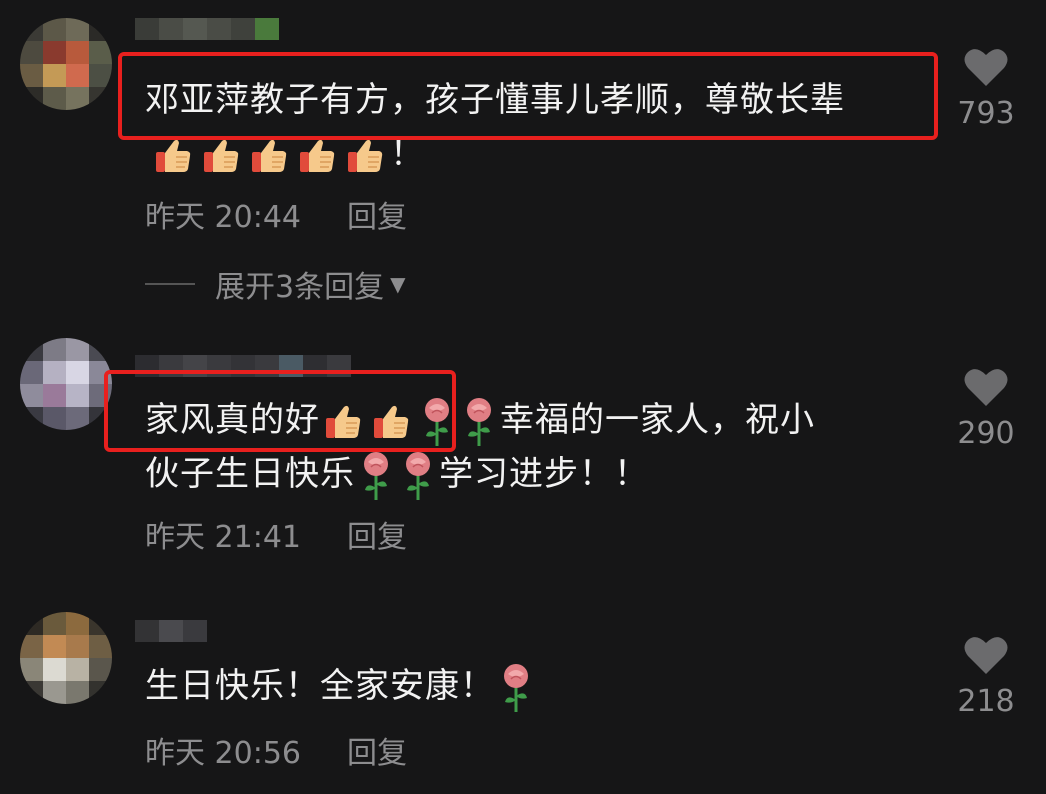 The height and width of the screenshot is (794, 1046). I want to click on triangle-down-icon: ▼, so click(398, 284).